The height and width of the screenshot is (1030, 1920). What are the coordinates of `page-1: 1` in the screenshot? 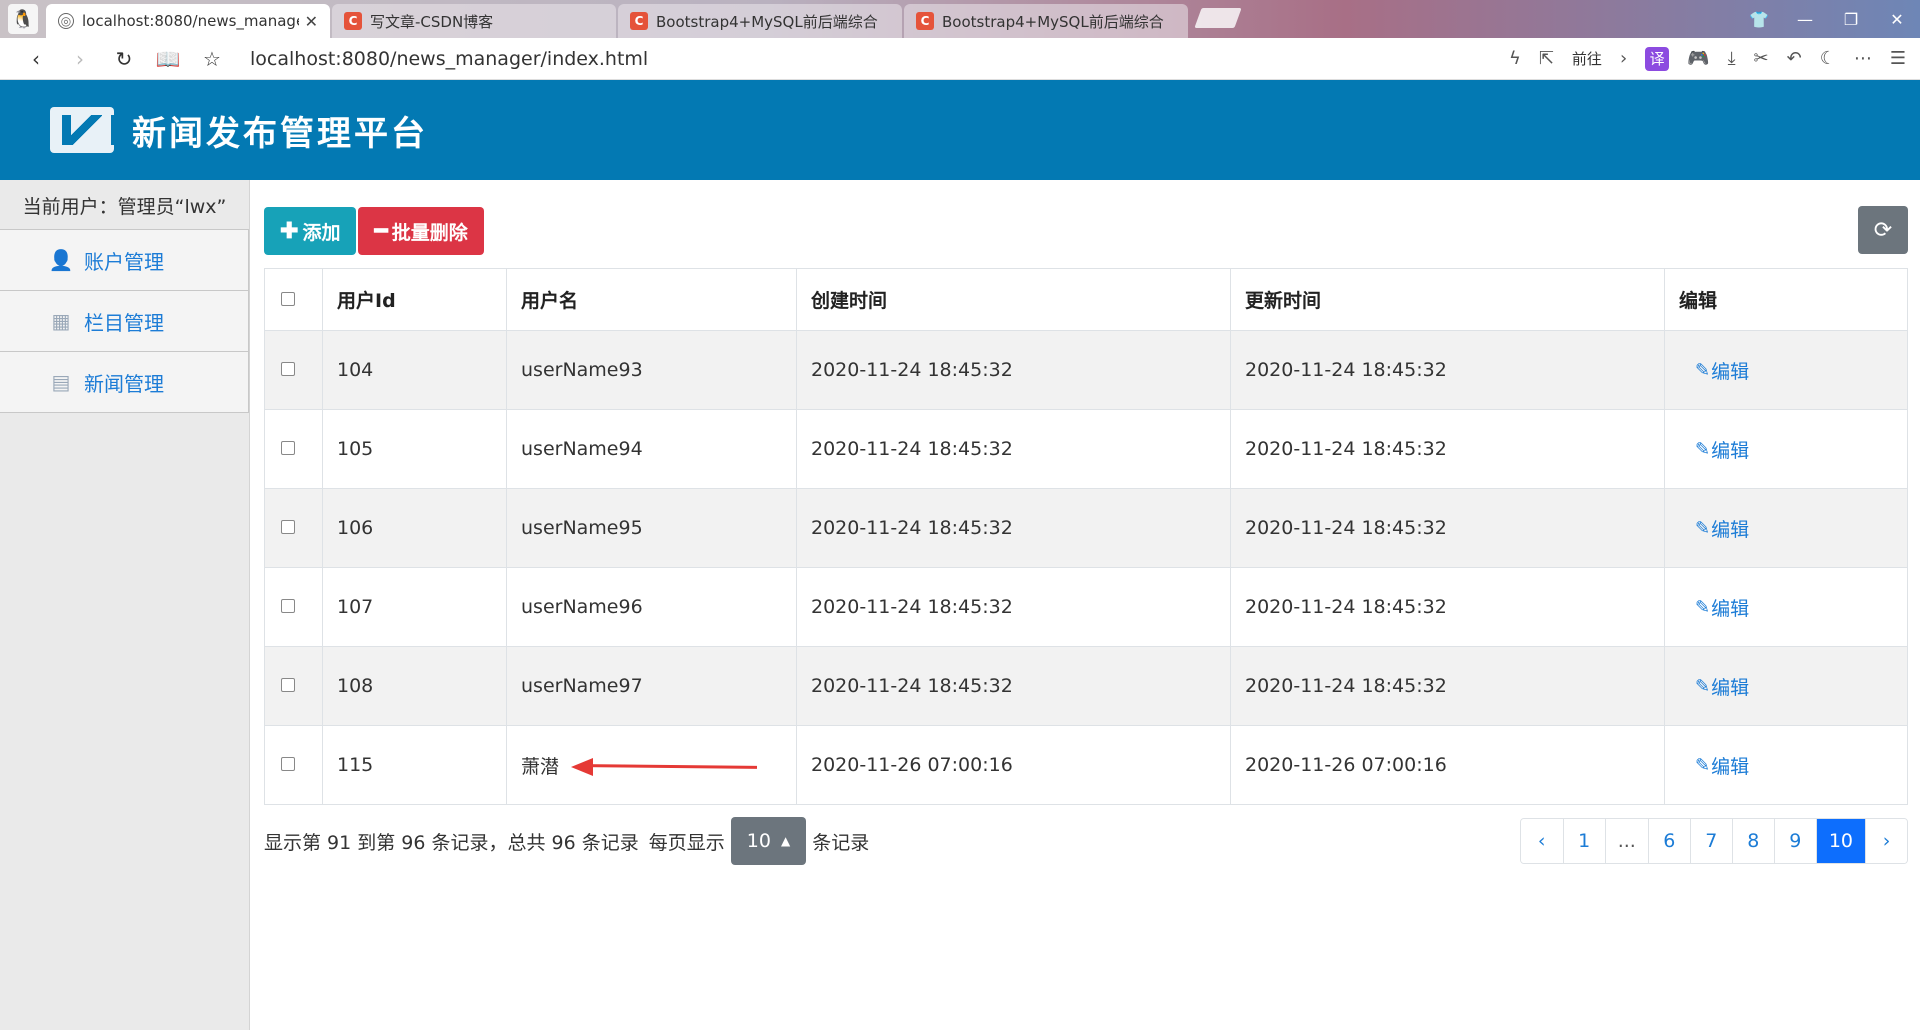 It's located at (1583, 841).